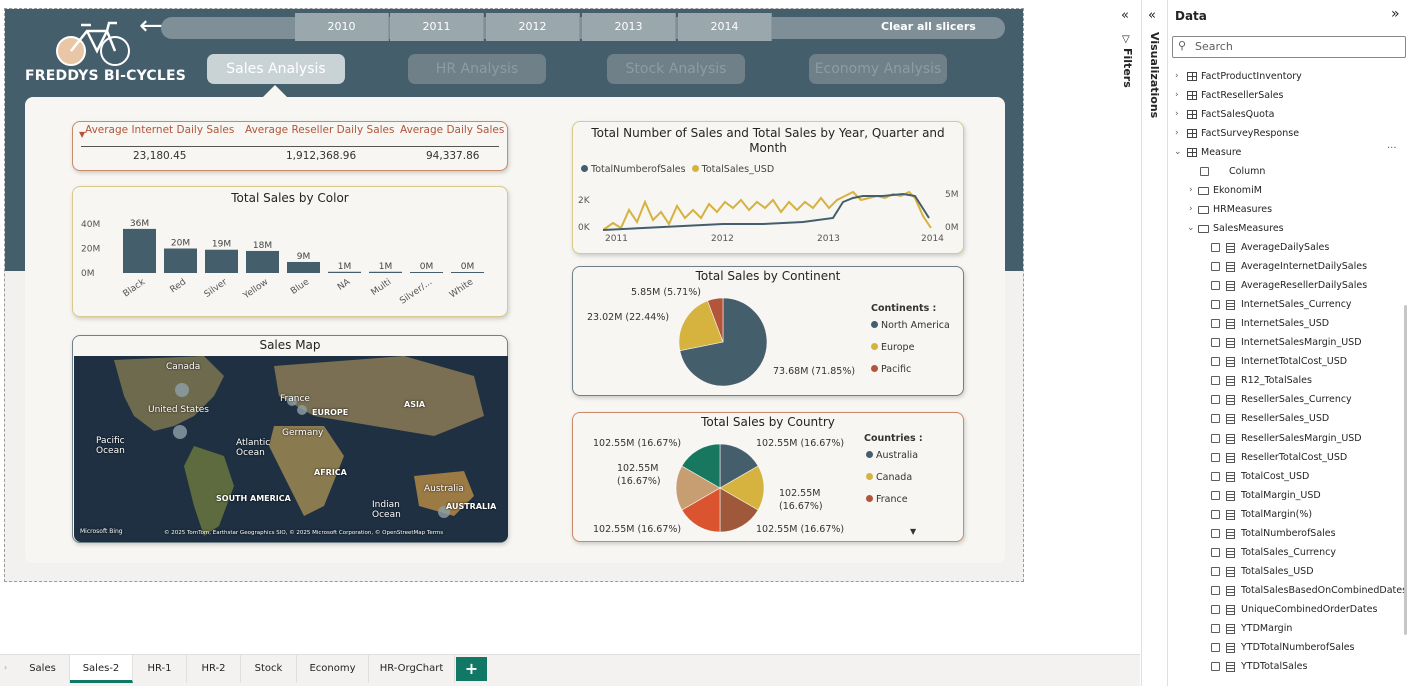 Image resolution: width=1410 pixels, height=686 pixels. Describe the element at coordinates (477, 69) in the screenshot. I see `nav-hr-analysis: HR Analysis` at that location.